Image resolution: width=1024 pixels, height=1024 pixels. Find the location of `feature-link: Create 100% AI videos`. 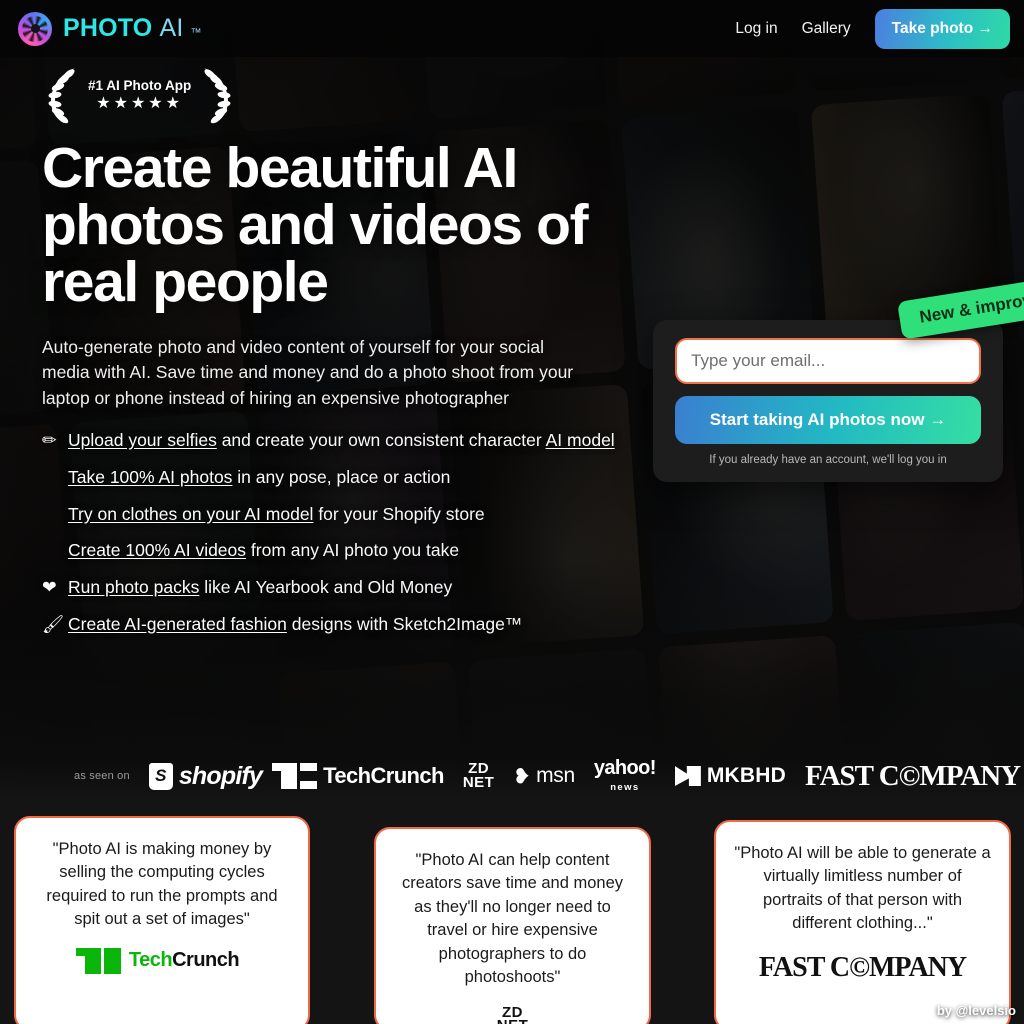

feature-link: Create 100% AI videos is located at coordinates (157, 550).